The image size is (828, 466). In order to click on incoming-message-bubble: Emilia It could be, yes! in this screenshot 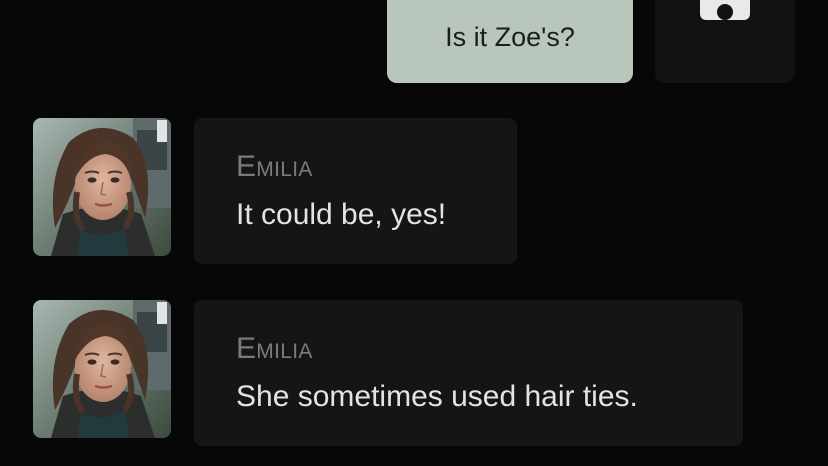, I will do `click(355, 191)`.